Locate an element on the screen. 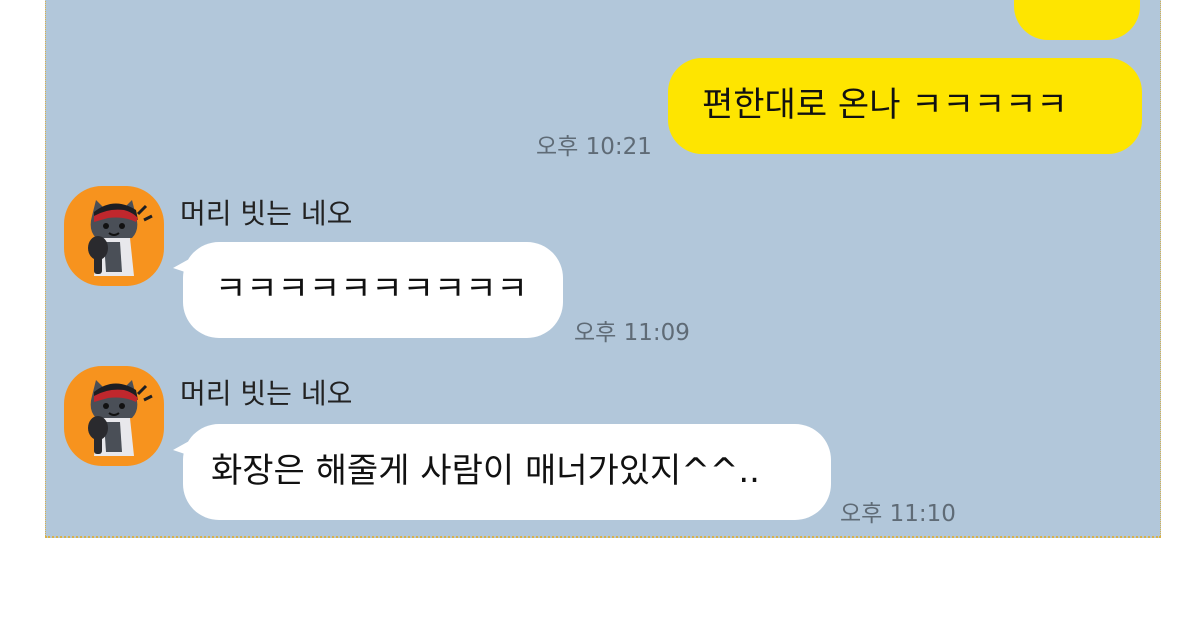 This screenshot has height=630, width=1200. outgoing-message-bubble: 편한대로 온나 ㅋㅋㅋㅋㅋ is located at coordinates (905, 106).